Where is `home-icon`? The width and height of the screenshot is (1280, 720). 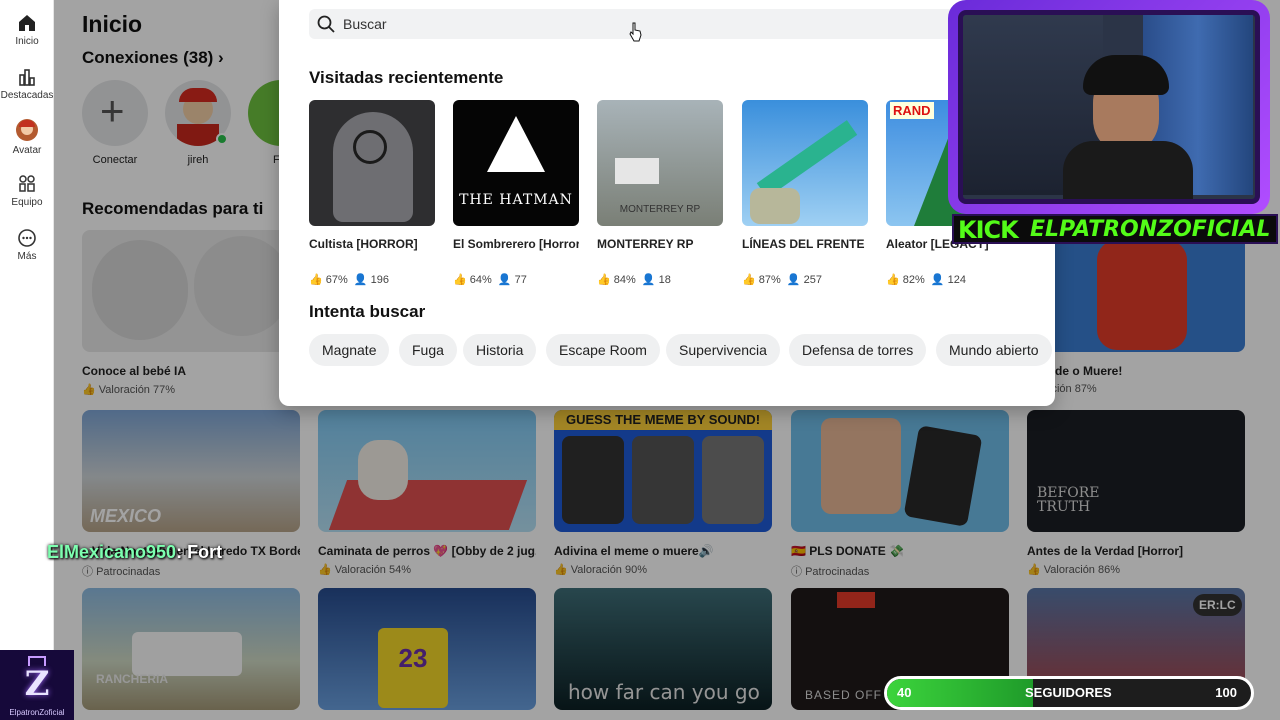
home-icon is located at coordinates (27, 23).